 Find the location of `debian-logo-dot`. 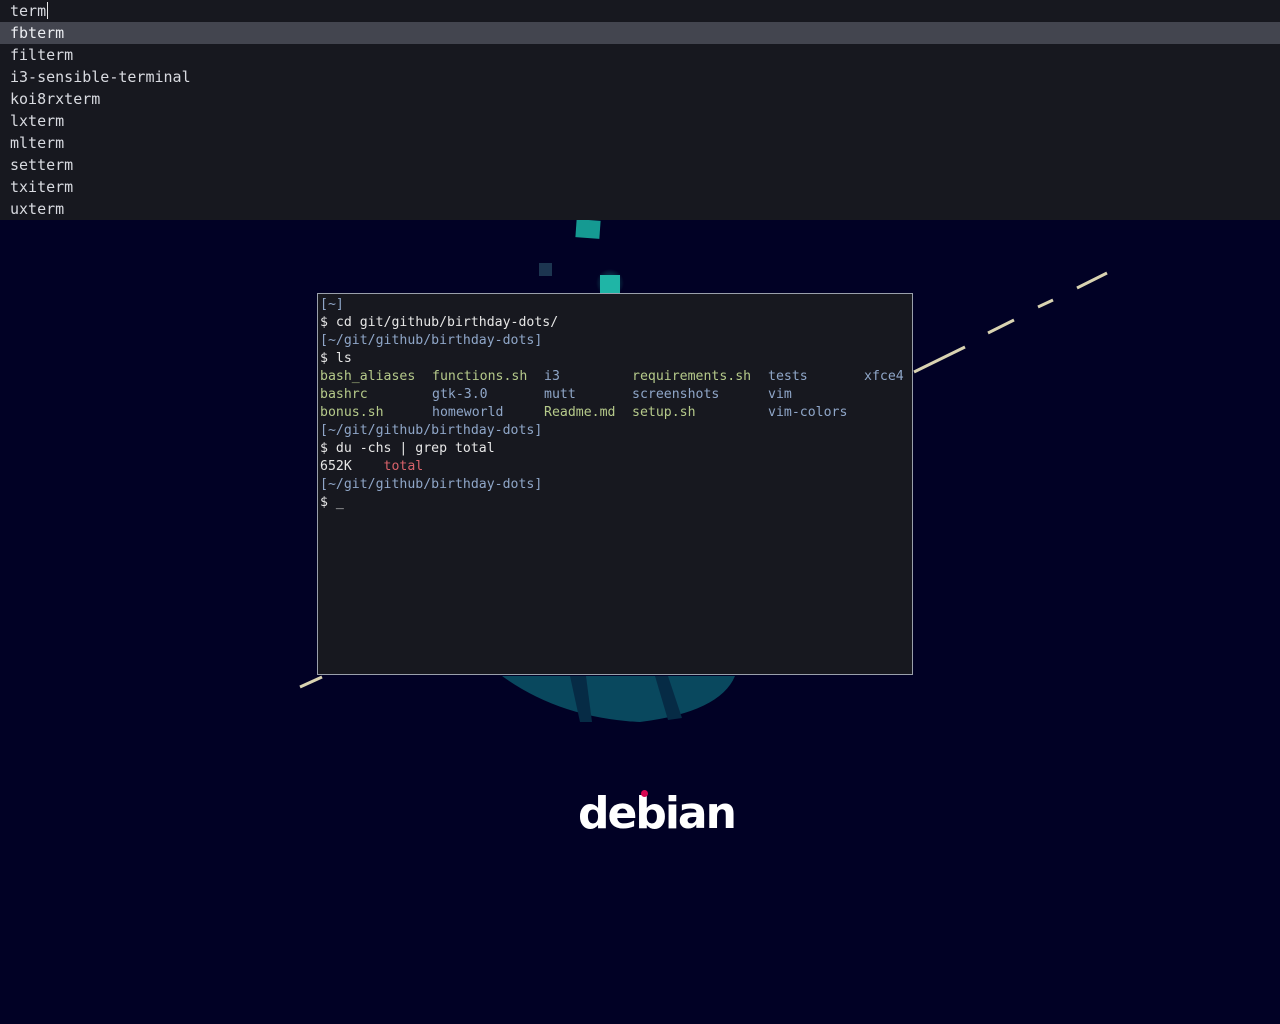

debian-logo-dot is located at coordinates (644, 793).